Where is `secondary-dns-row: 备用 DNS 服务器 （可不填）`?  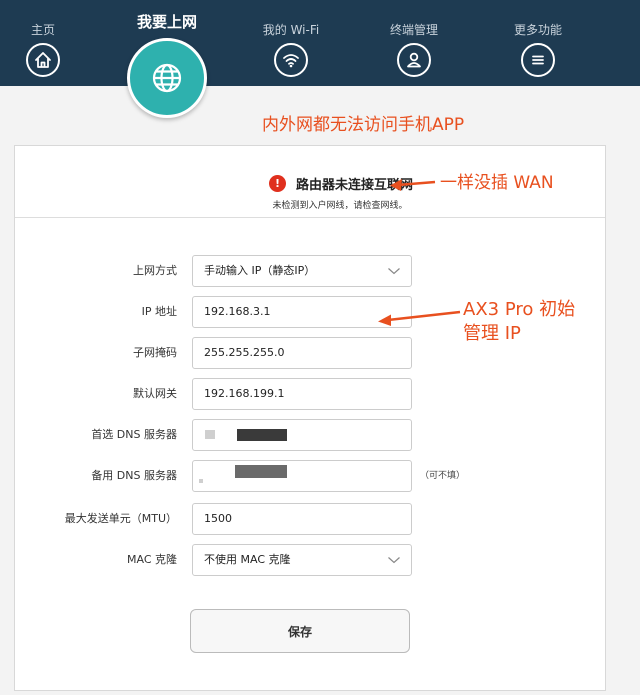
secondary-dns-row: 备用 DNS 服务器 （可不填） is located at coordinates (310, 476).